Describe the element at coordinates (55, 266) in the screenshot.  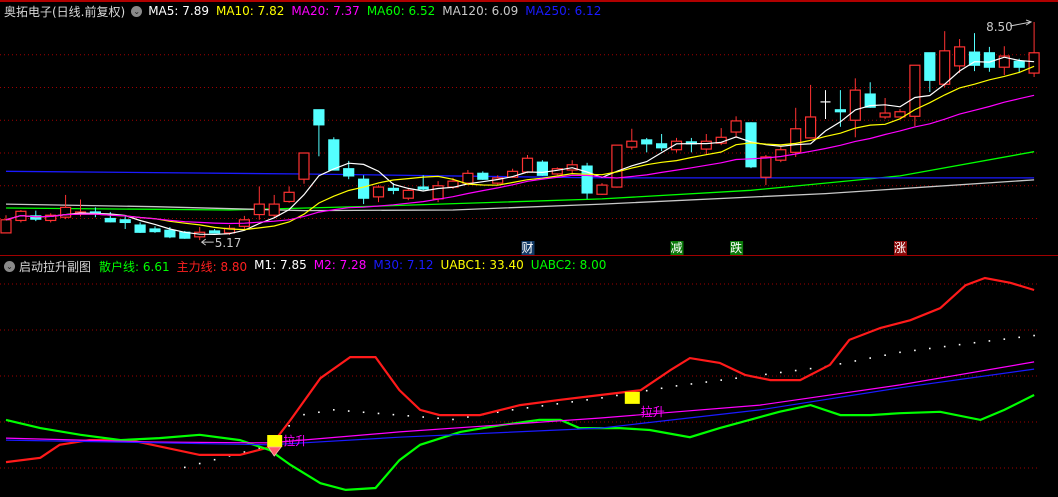
I see `indicator-title: 启动拉升副图` at that location.